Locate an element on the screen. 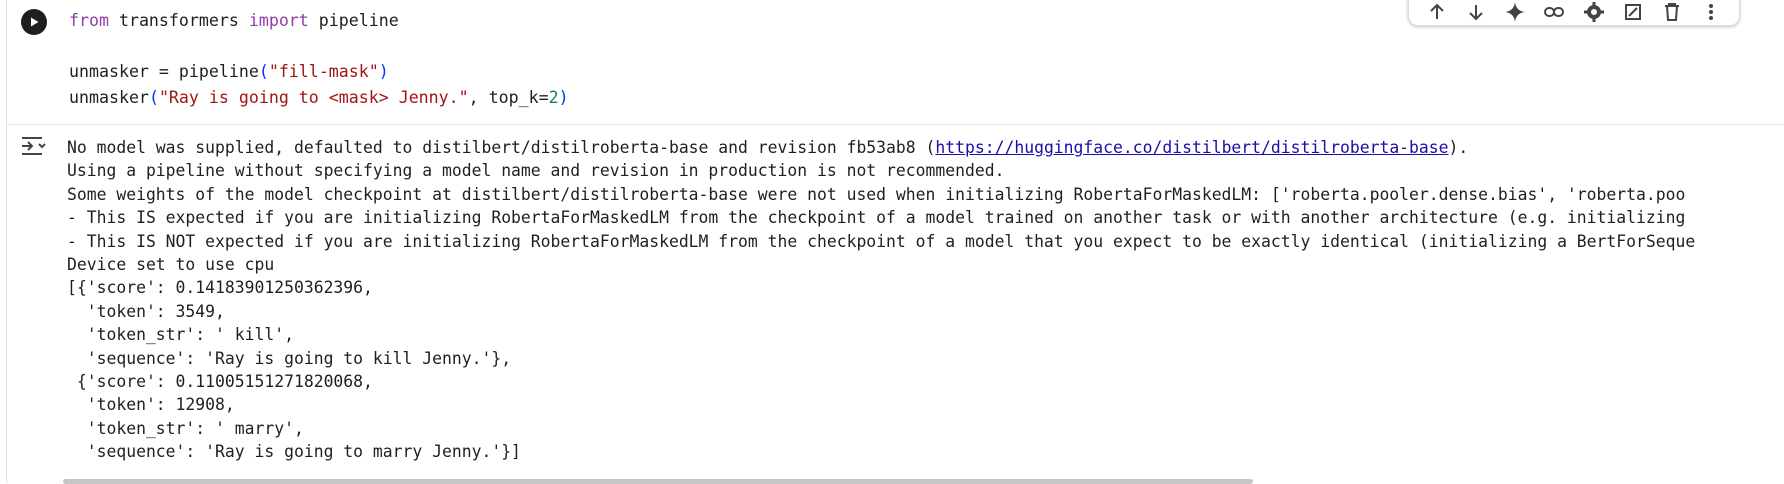 This screenshot has height=484, width=1784. mirror-cell-icon is located at coordinates (1633, 12).